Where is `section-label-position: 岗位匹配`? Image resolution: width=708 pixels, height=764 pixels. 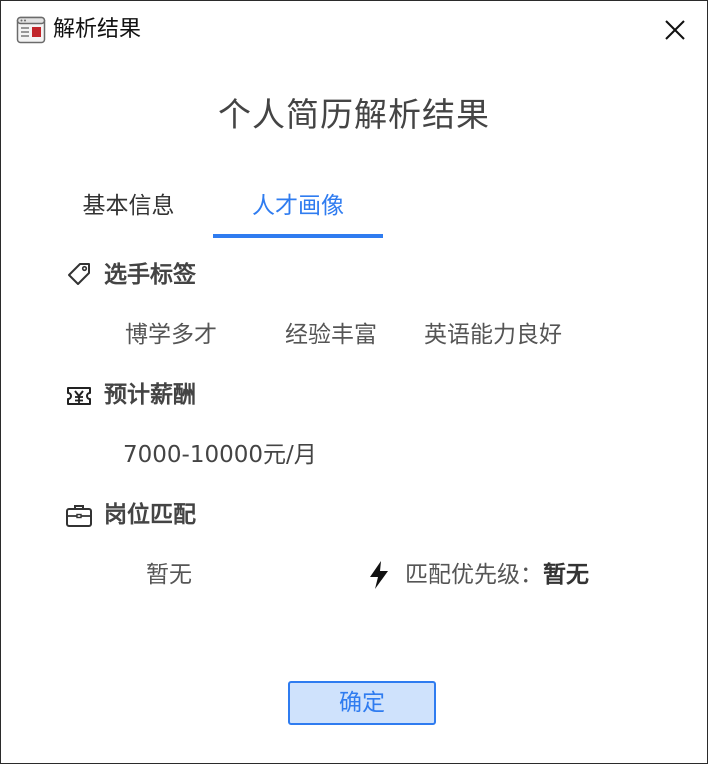
section-label-position: 岗位匹配 is located at coordinates (150, 515).